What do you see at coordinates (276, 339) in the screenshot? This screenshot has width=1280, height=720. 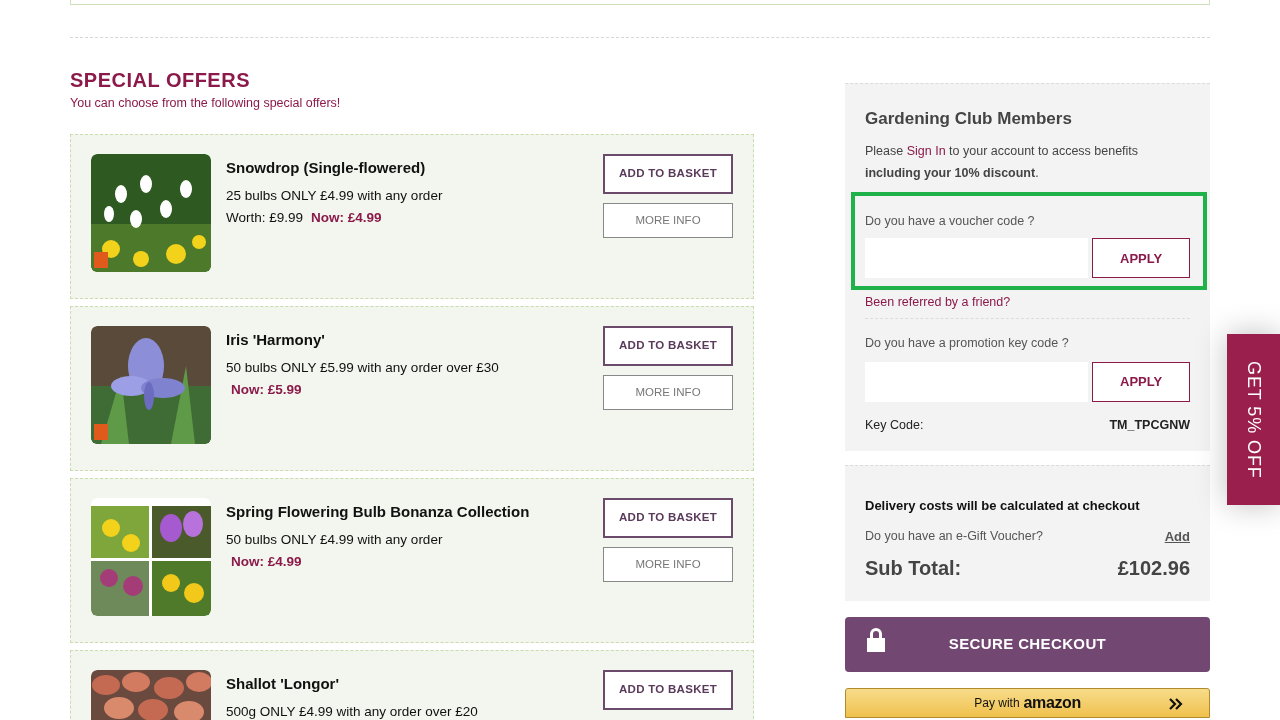 I see `product-name: Iris 'Harmony'` at bounding box center [276, 339].